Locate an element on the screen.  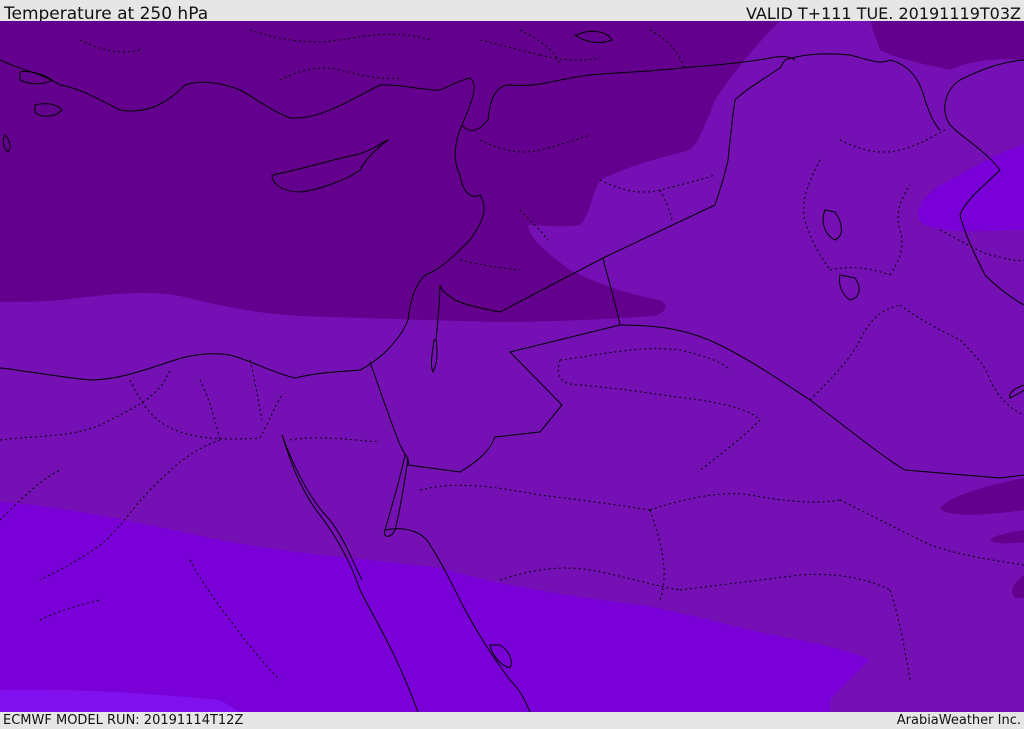
credit-label: ArabiaWeather Inc. is located at coordinates (958, 720).